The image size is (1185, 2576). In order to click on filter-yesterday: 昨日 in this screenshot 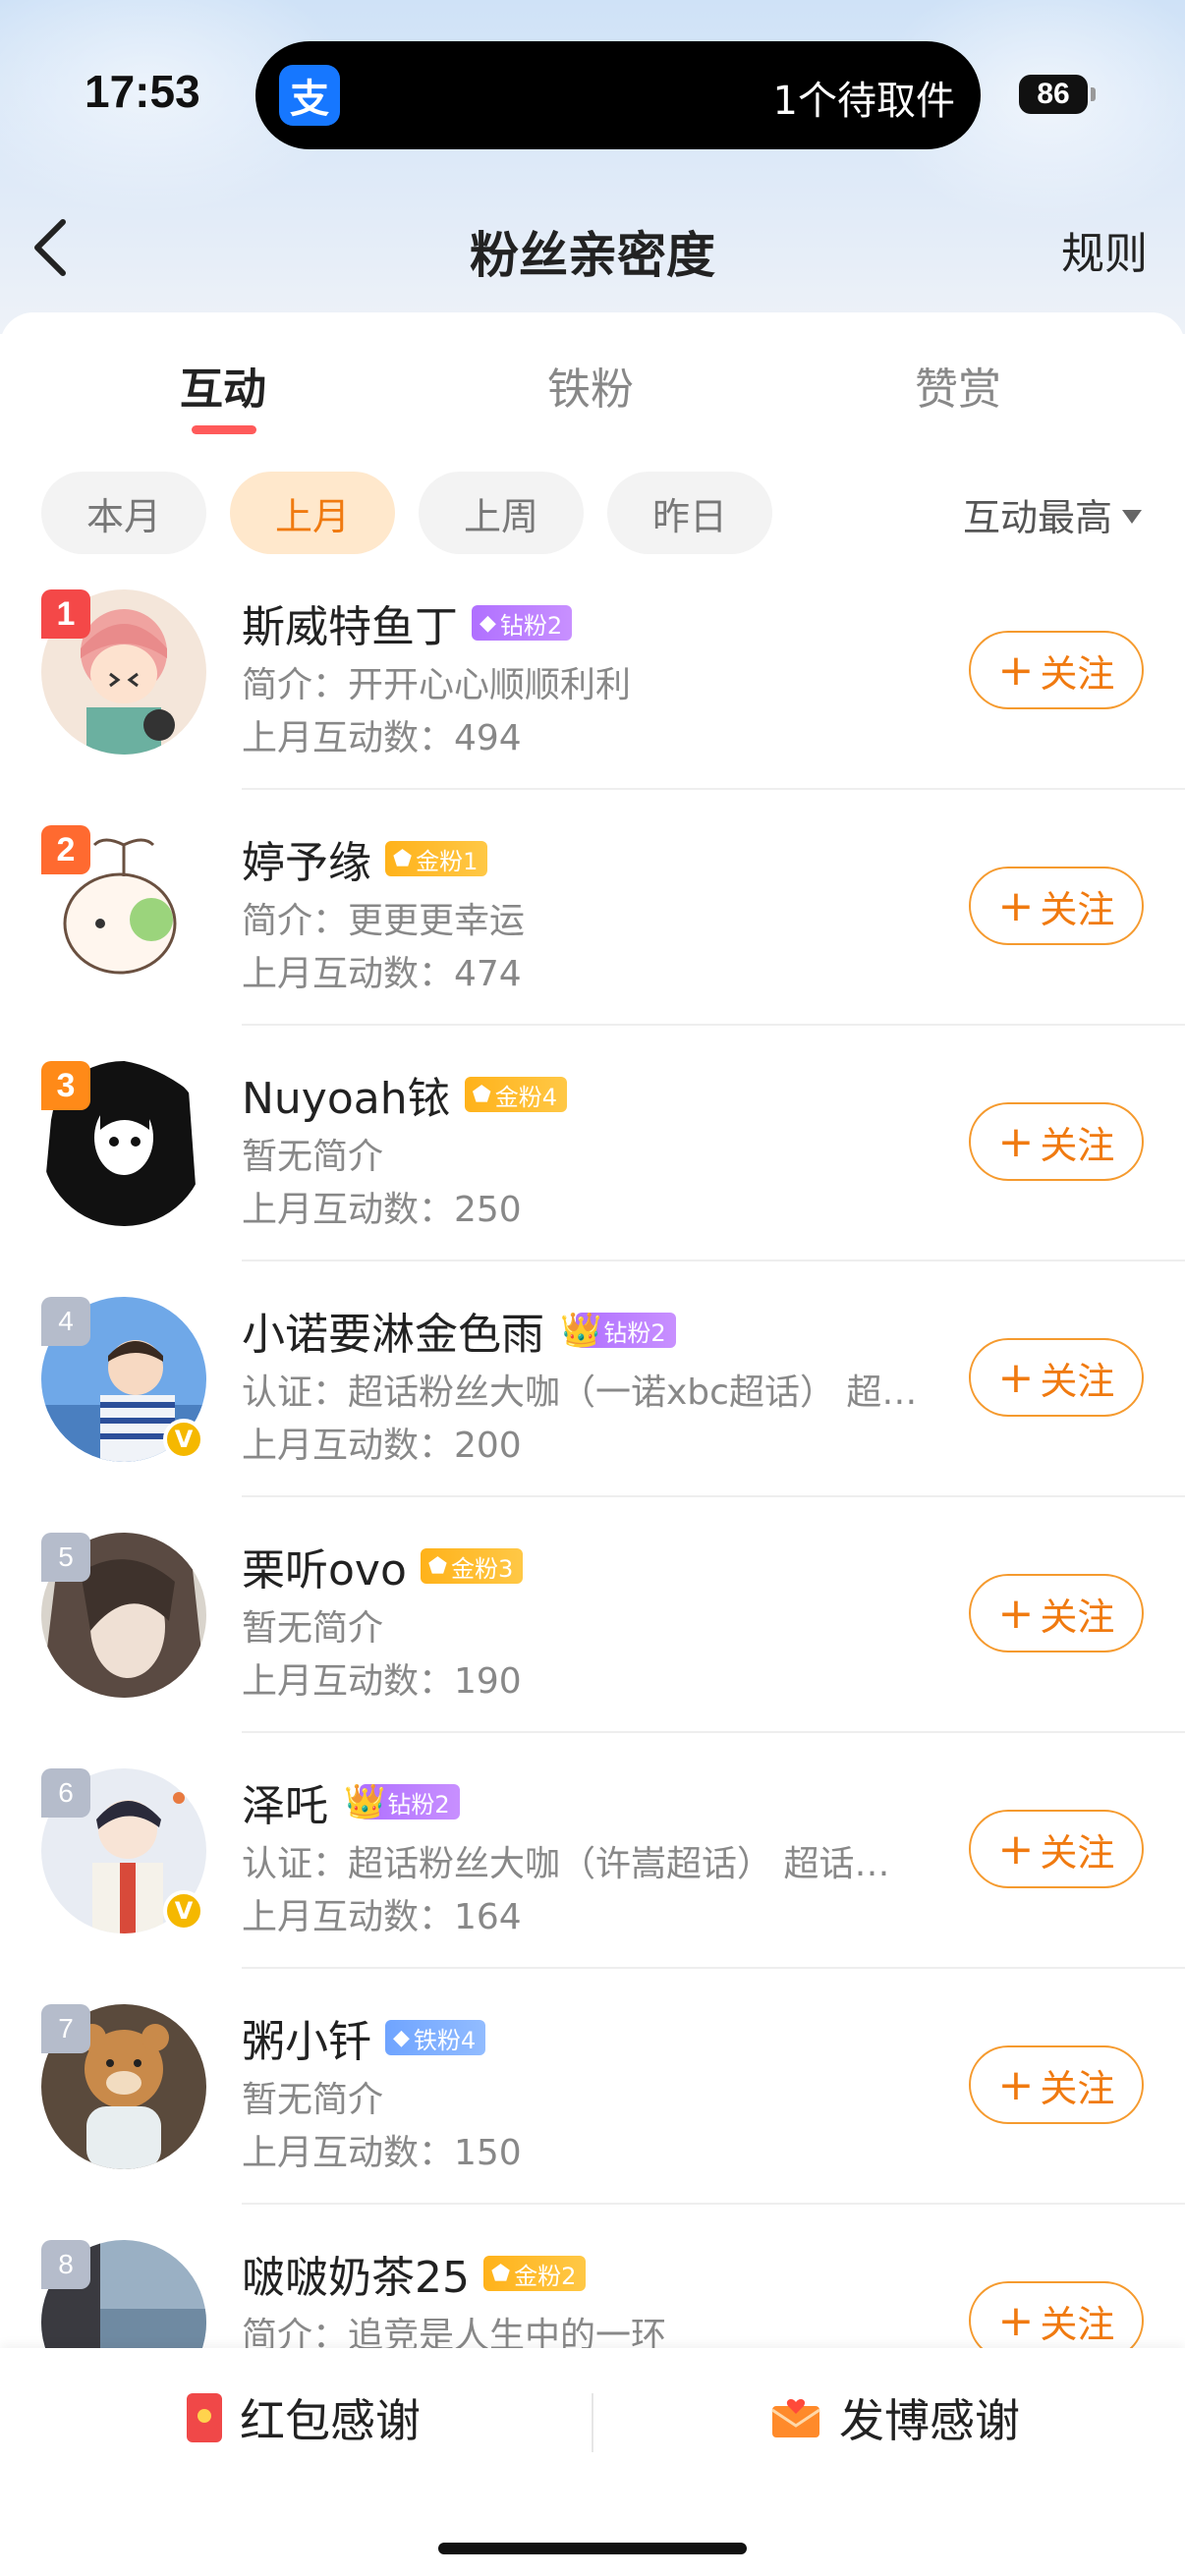, I will do `click(689, 513)`.